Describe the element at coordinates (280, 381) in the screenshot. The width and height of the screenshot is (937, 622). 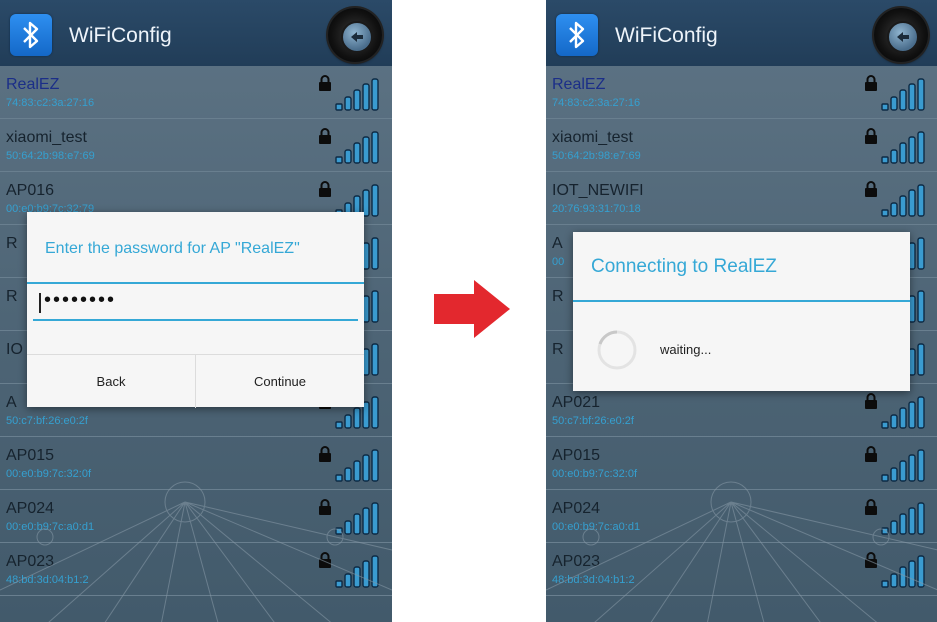
I see `continue-button: Continue` at that location.